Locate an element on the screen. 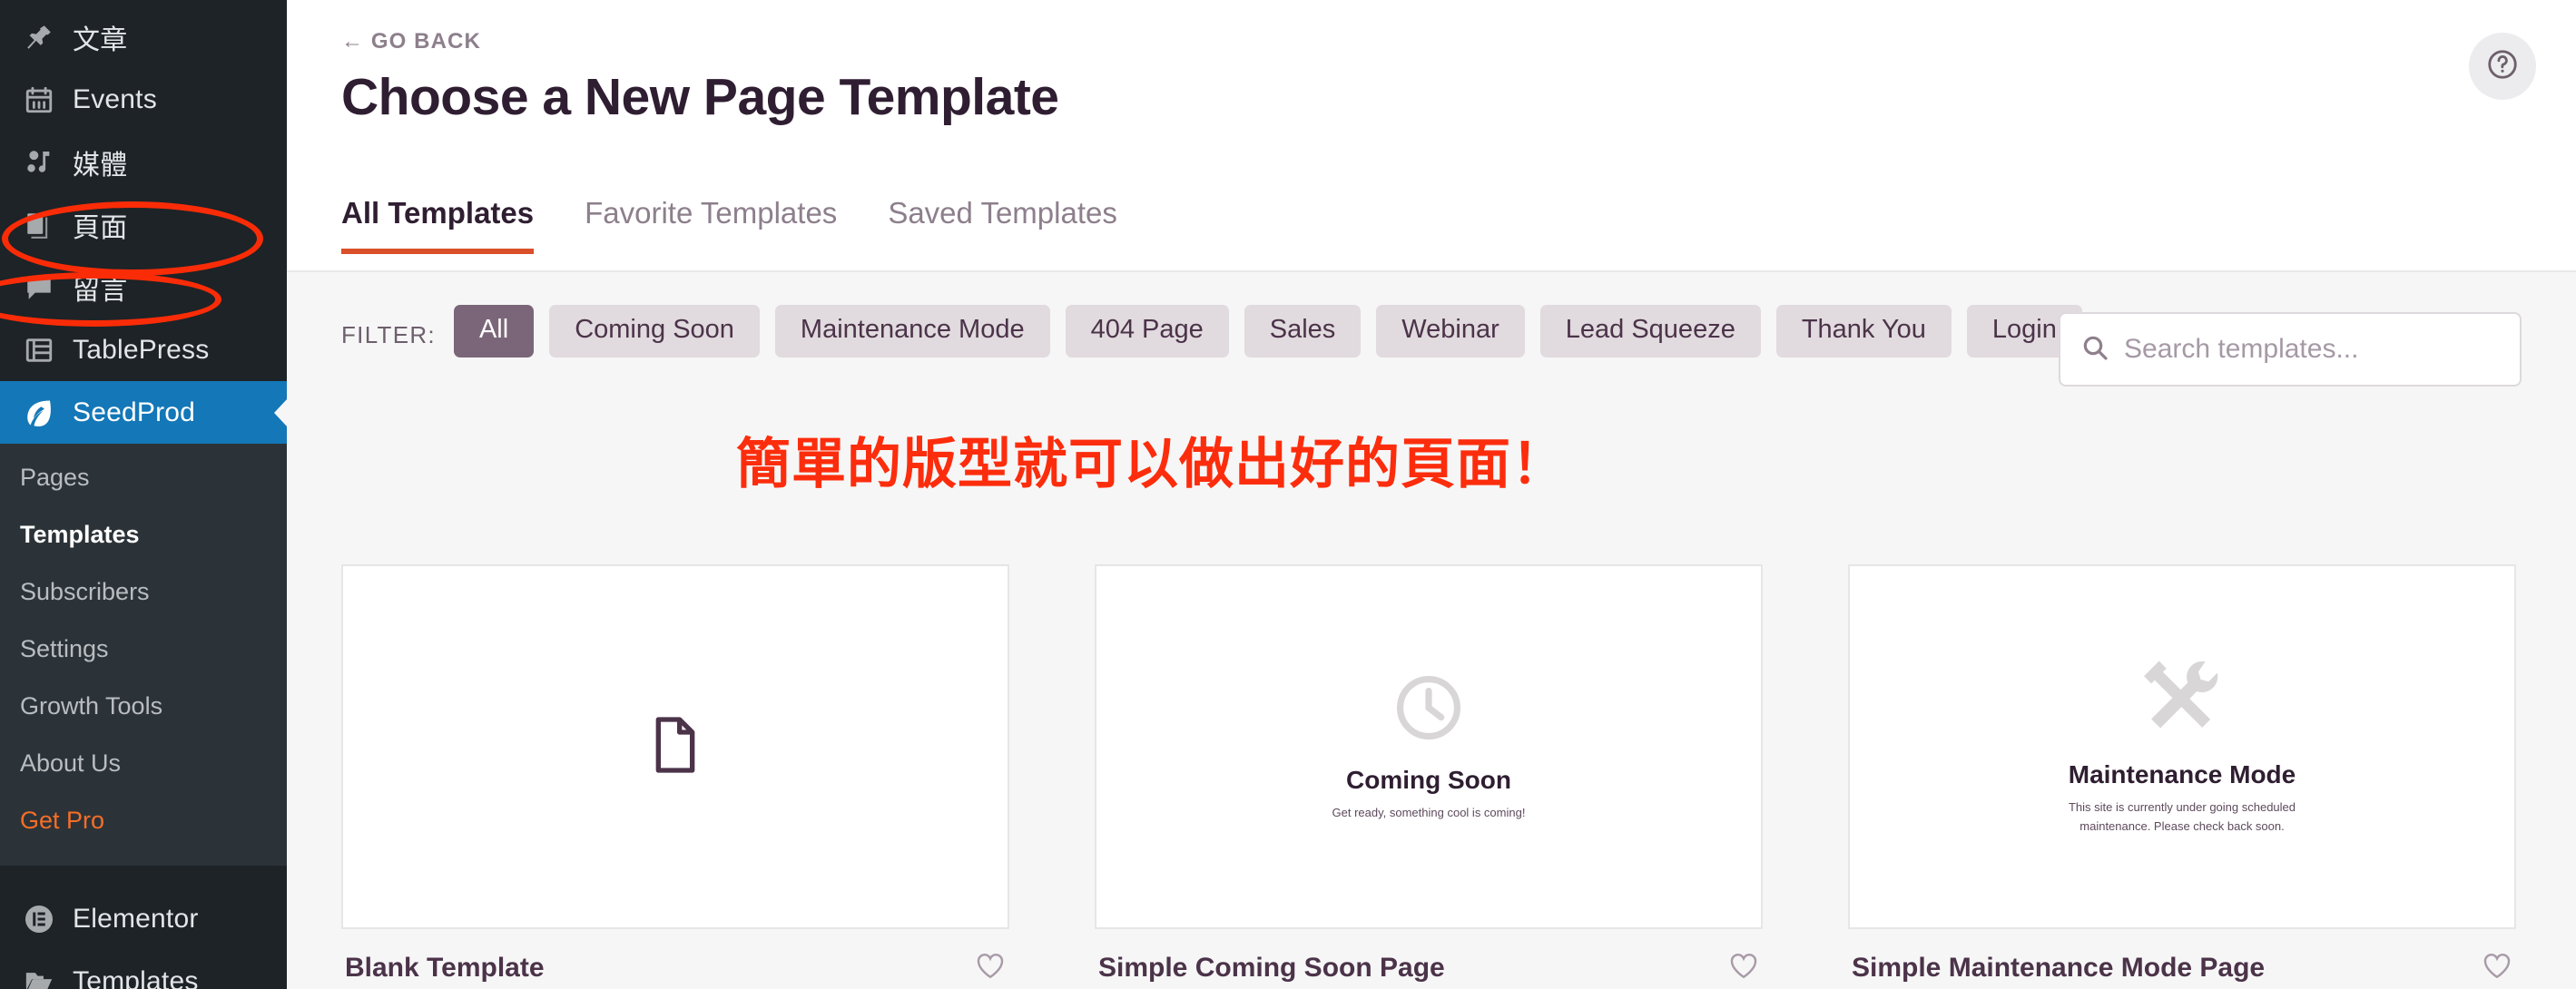  template-card: Blank Template is located at coordinates (675, 776).